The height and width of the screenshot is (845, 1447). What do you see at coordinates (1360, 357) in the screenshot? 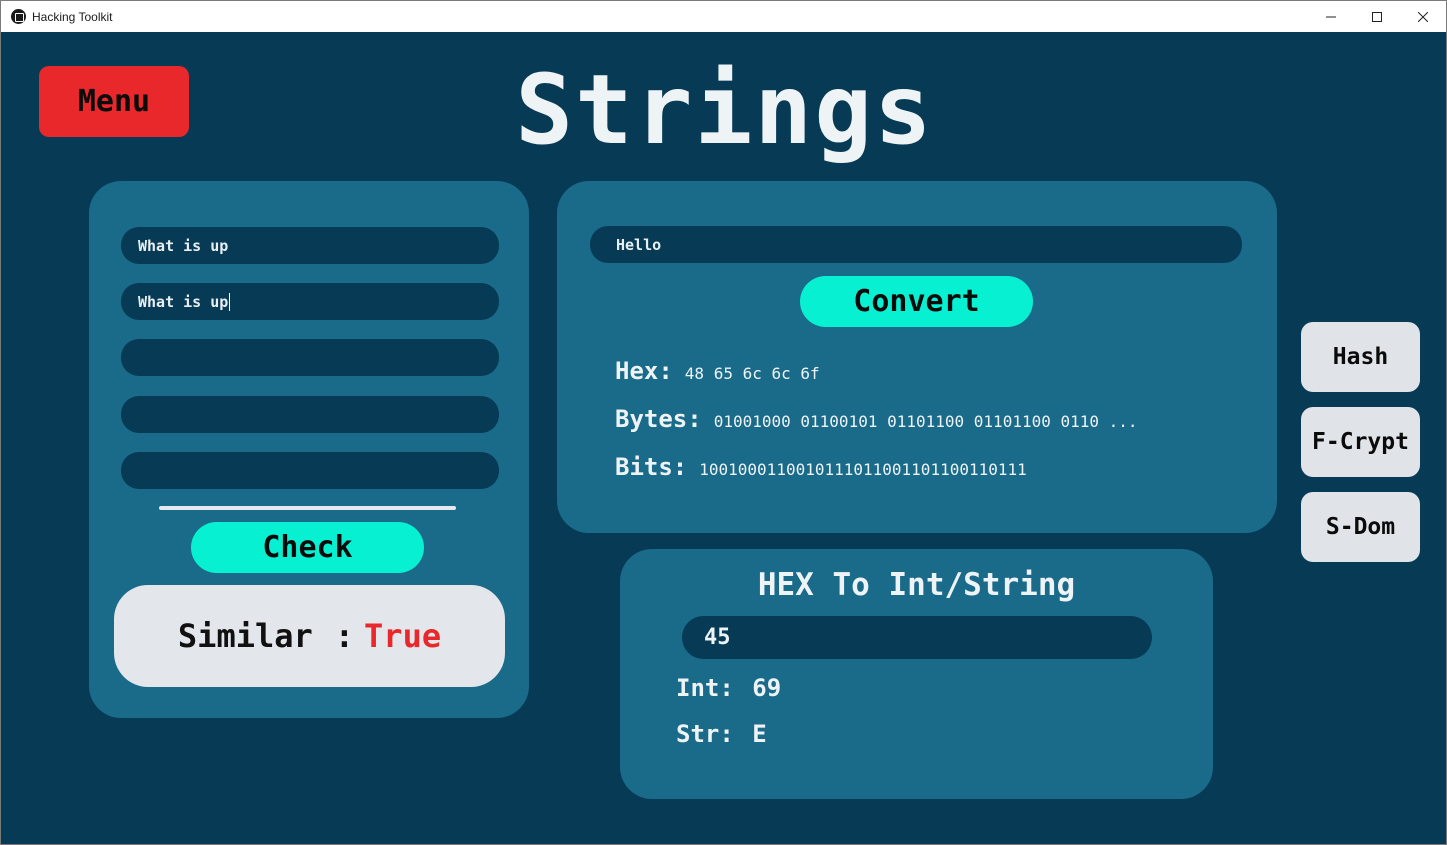
I see `hash-button: Hash` at bounding box center [1360, 357].